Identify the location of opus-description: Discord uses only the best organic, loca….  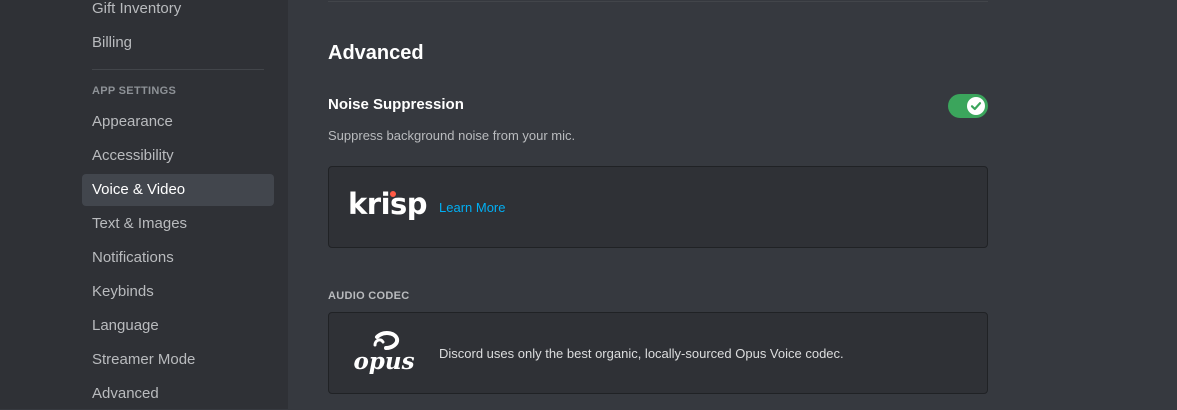
(641, 353).